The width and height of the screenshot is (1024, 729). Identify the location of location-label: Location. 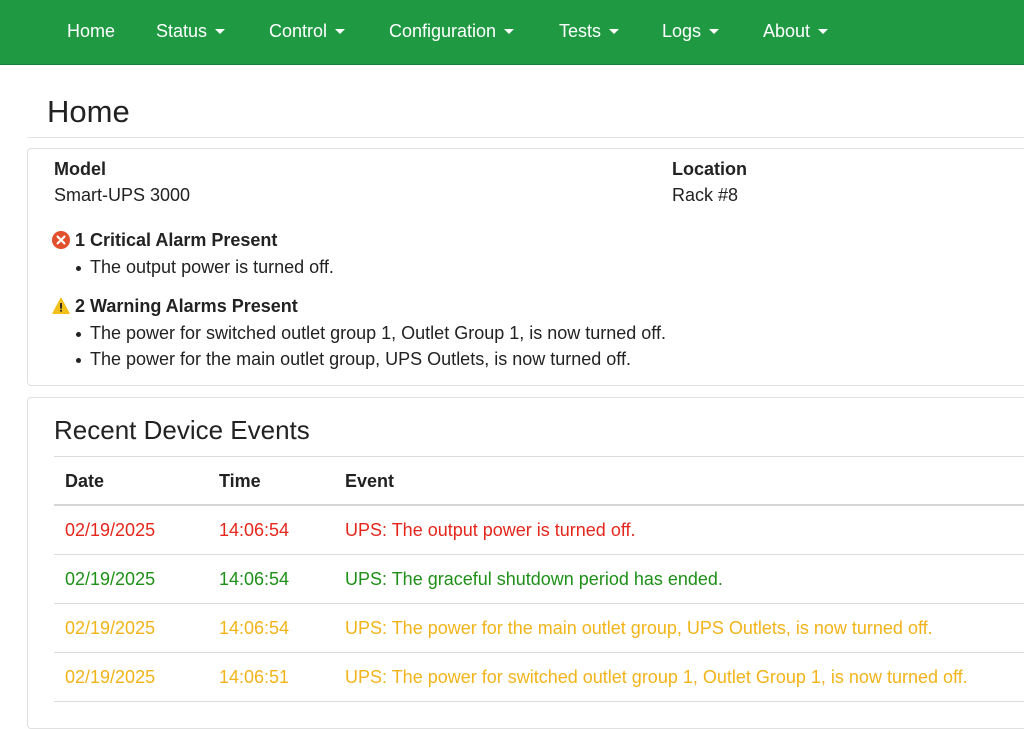
(709, 169).